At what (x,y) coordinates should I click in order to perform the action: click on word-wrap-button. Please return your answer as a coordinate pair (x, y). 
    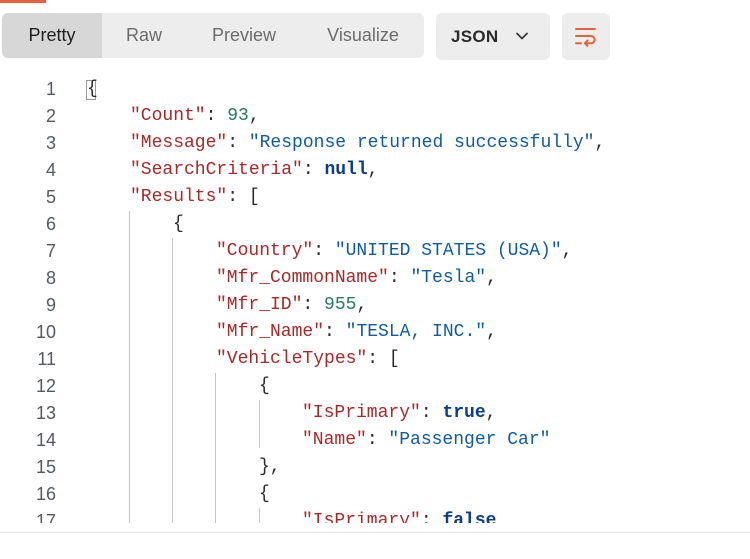
    Looking at the image, I should click on (586, 36).